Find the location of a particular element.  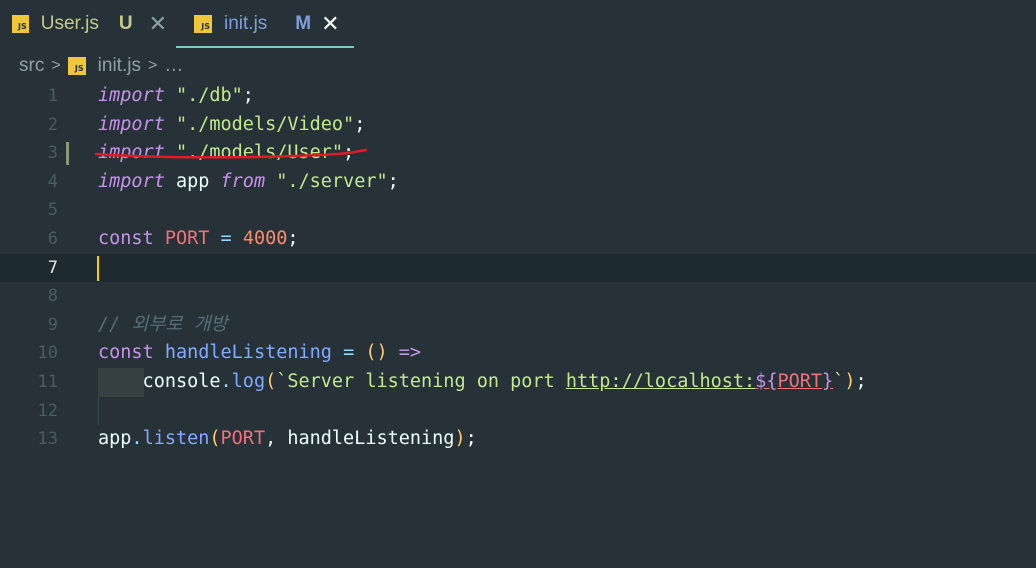

code-token: listen is located at coordinates (176, 439).